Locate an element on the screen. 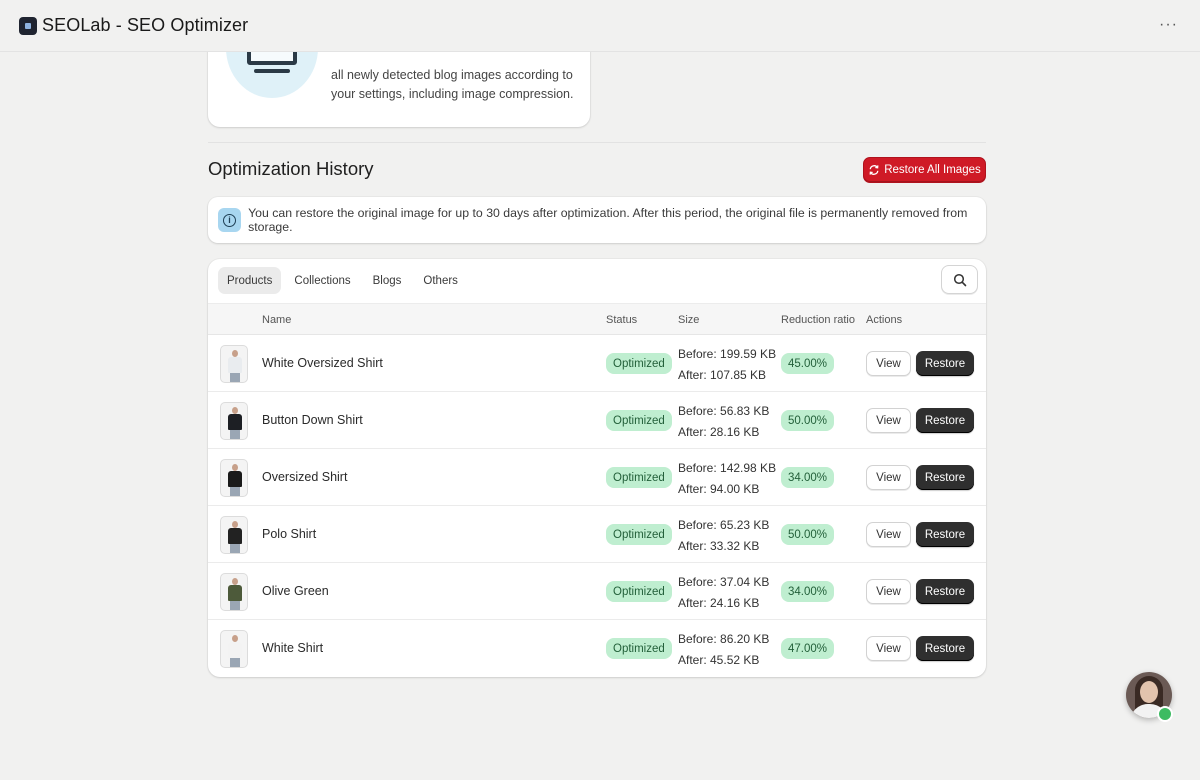  size-before: Before: 56.83 KB is located at coordinates (724, 411).